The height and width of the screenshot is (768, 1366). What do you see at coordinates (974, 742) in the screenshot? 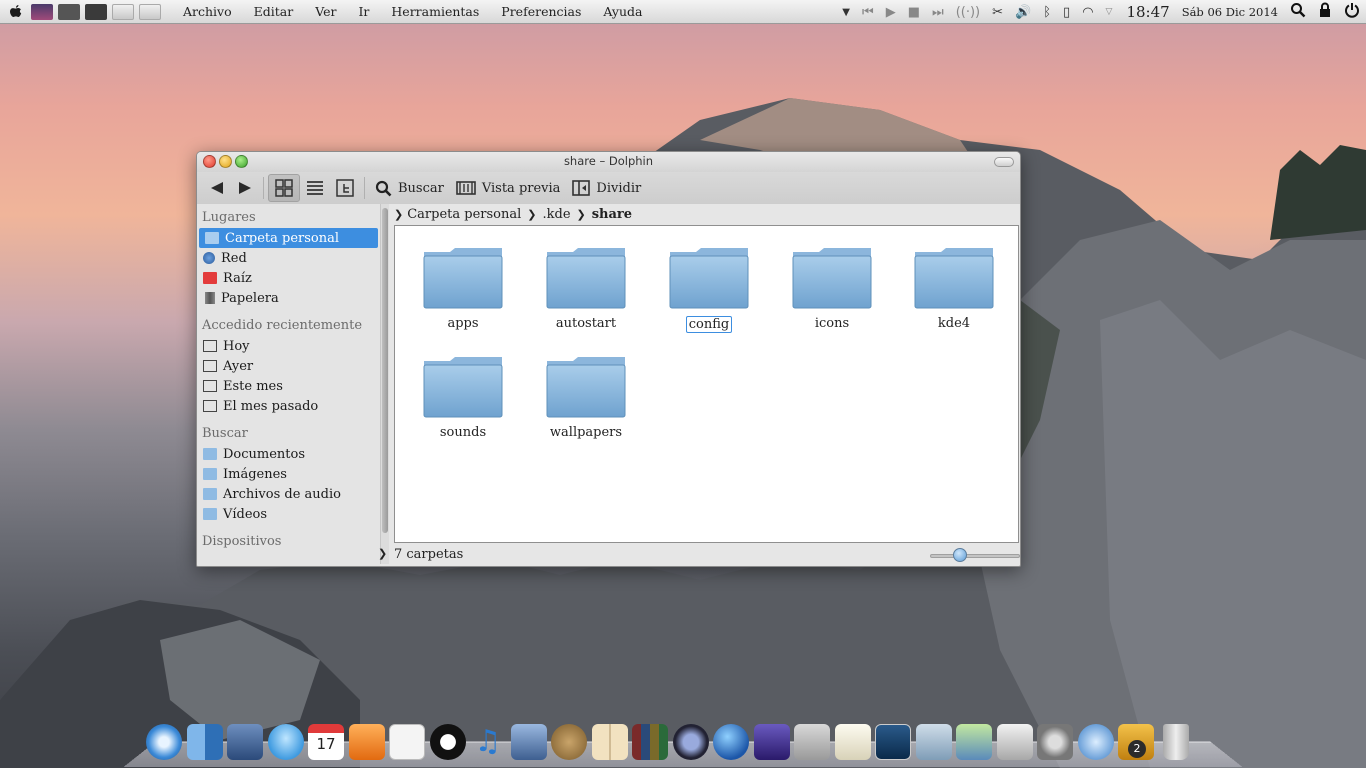
I see `downloads-icon` at bounding box center [974, 742].